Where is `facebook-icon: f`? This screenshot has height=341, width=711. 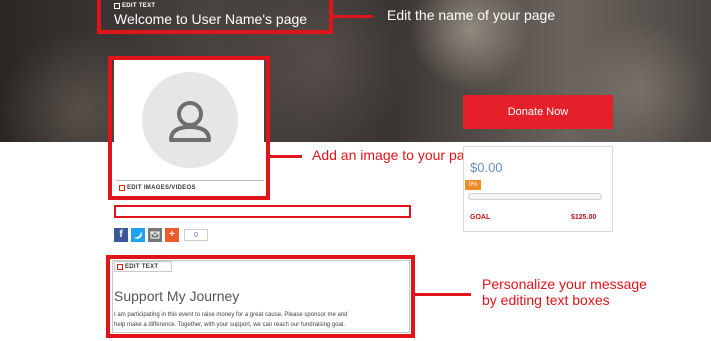 facebook-icon: f is located at coordinates (121, 235).